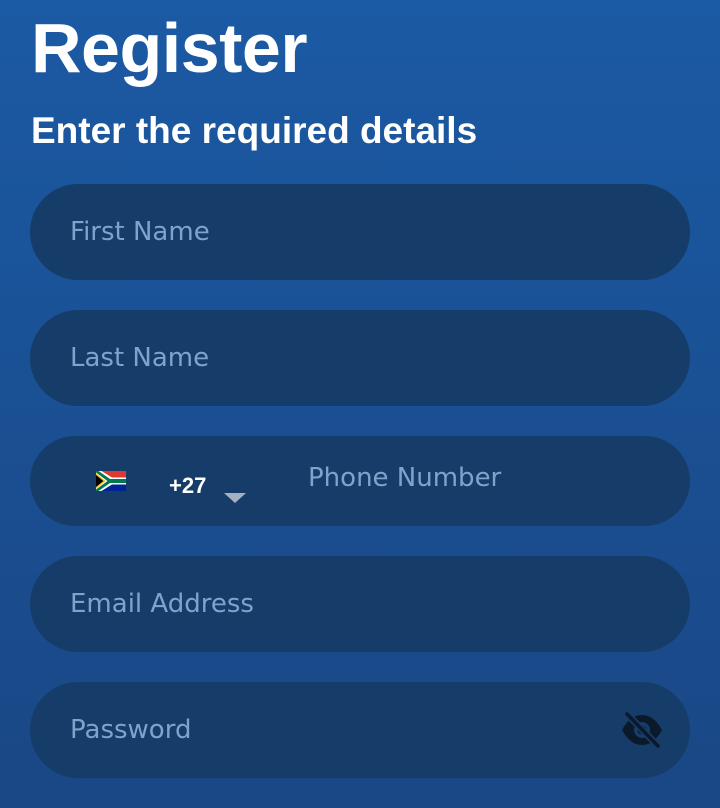  Describe the element at coordinates (111, 481) in the screenshot. I see `south-africa-flag-icon` at that location.